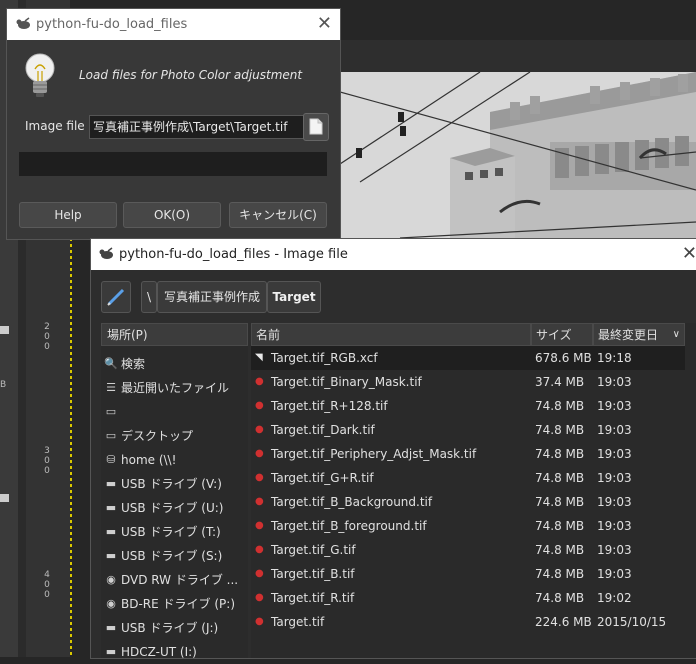 The image size is (696, 664). I want to click on optical-drive-icon: ◉, so click(111, 579).